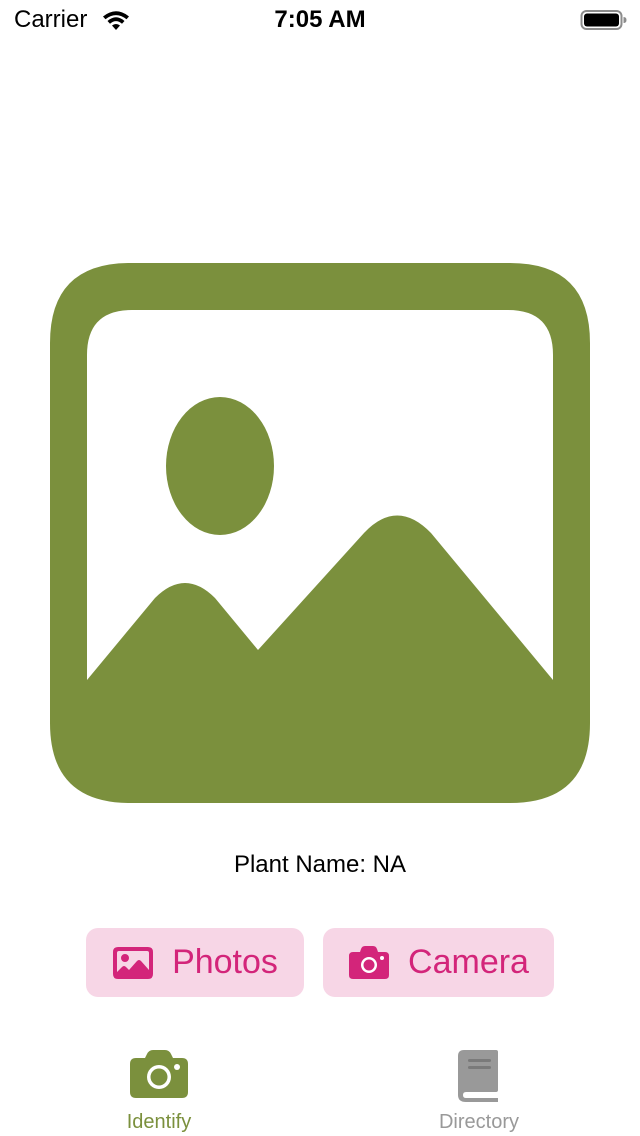 Image resolution: width=640 pixels, height=1136 pixels. What do you see at coordinates (159, 1122) in the screenshot?
I see `tab-identify-label: Identify` at bounding box center [159, 1122].